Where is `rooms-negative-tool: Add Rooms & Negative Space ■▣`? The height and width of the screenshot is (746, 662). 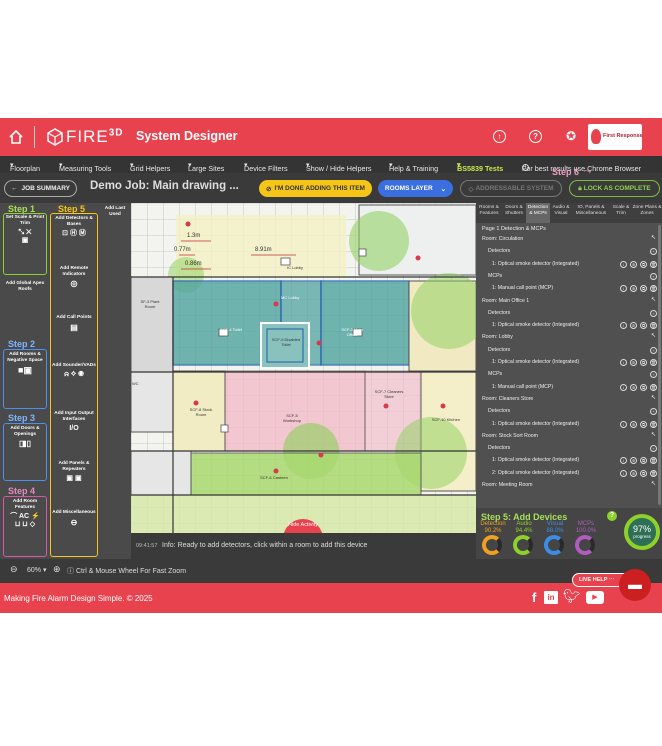
rooms-negative-tool: Add Rooms & Negative Space ■▣ is located at coordinates (25, 363).